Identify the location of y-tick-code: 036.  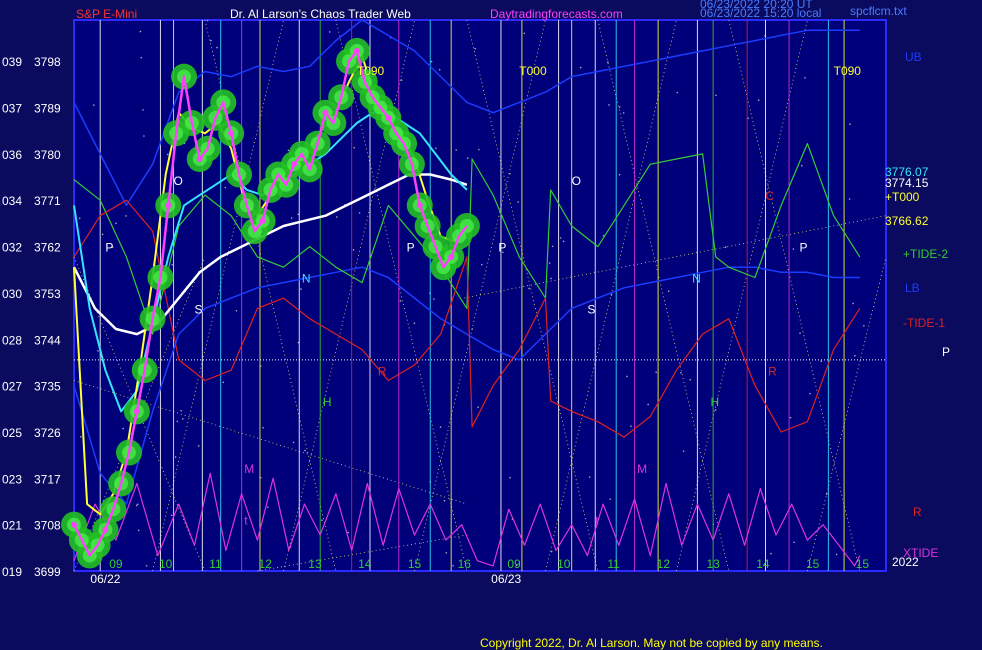
(12, 155).